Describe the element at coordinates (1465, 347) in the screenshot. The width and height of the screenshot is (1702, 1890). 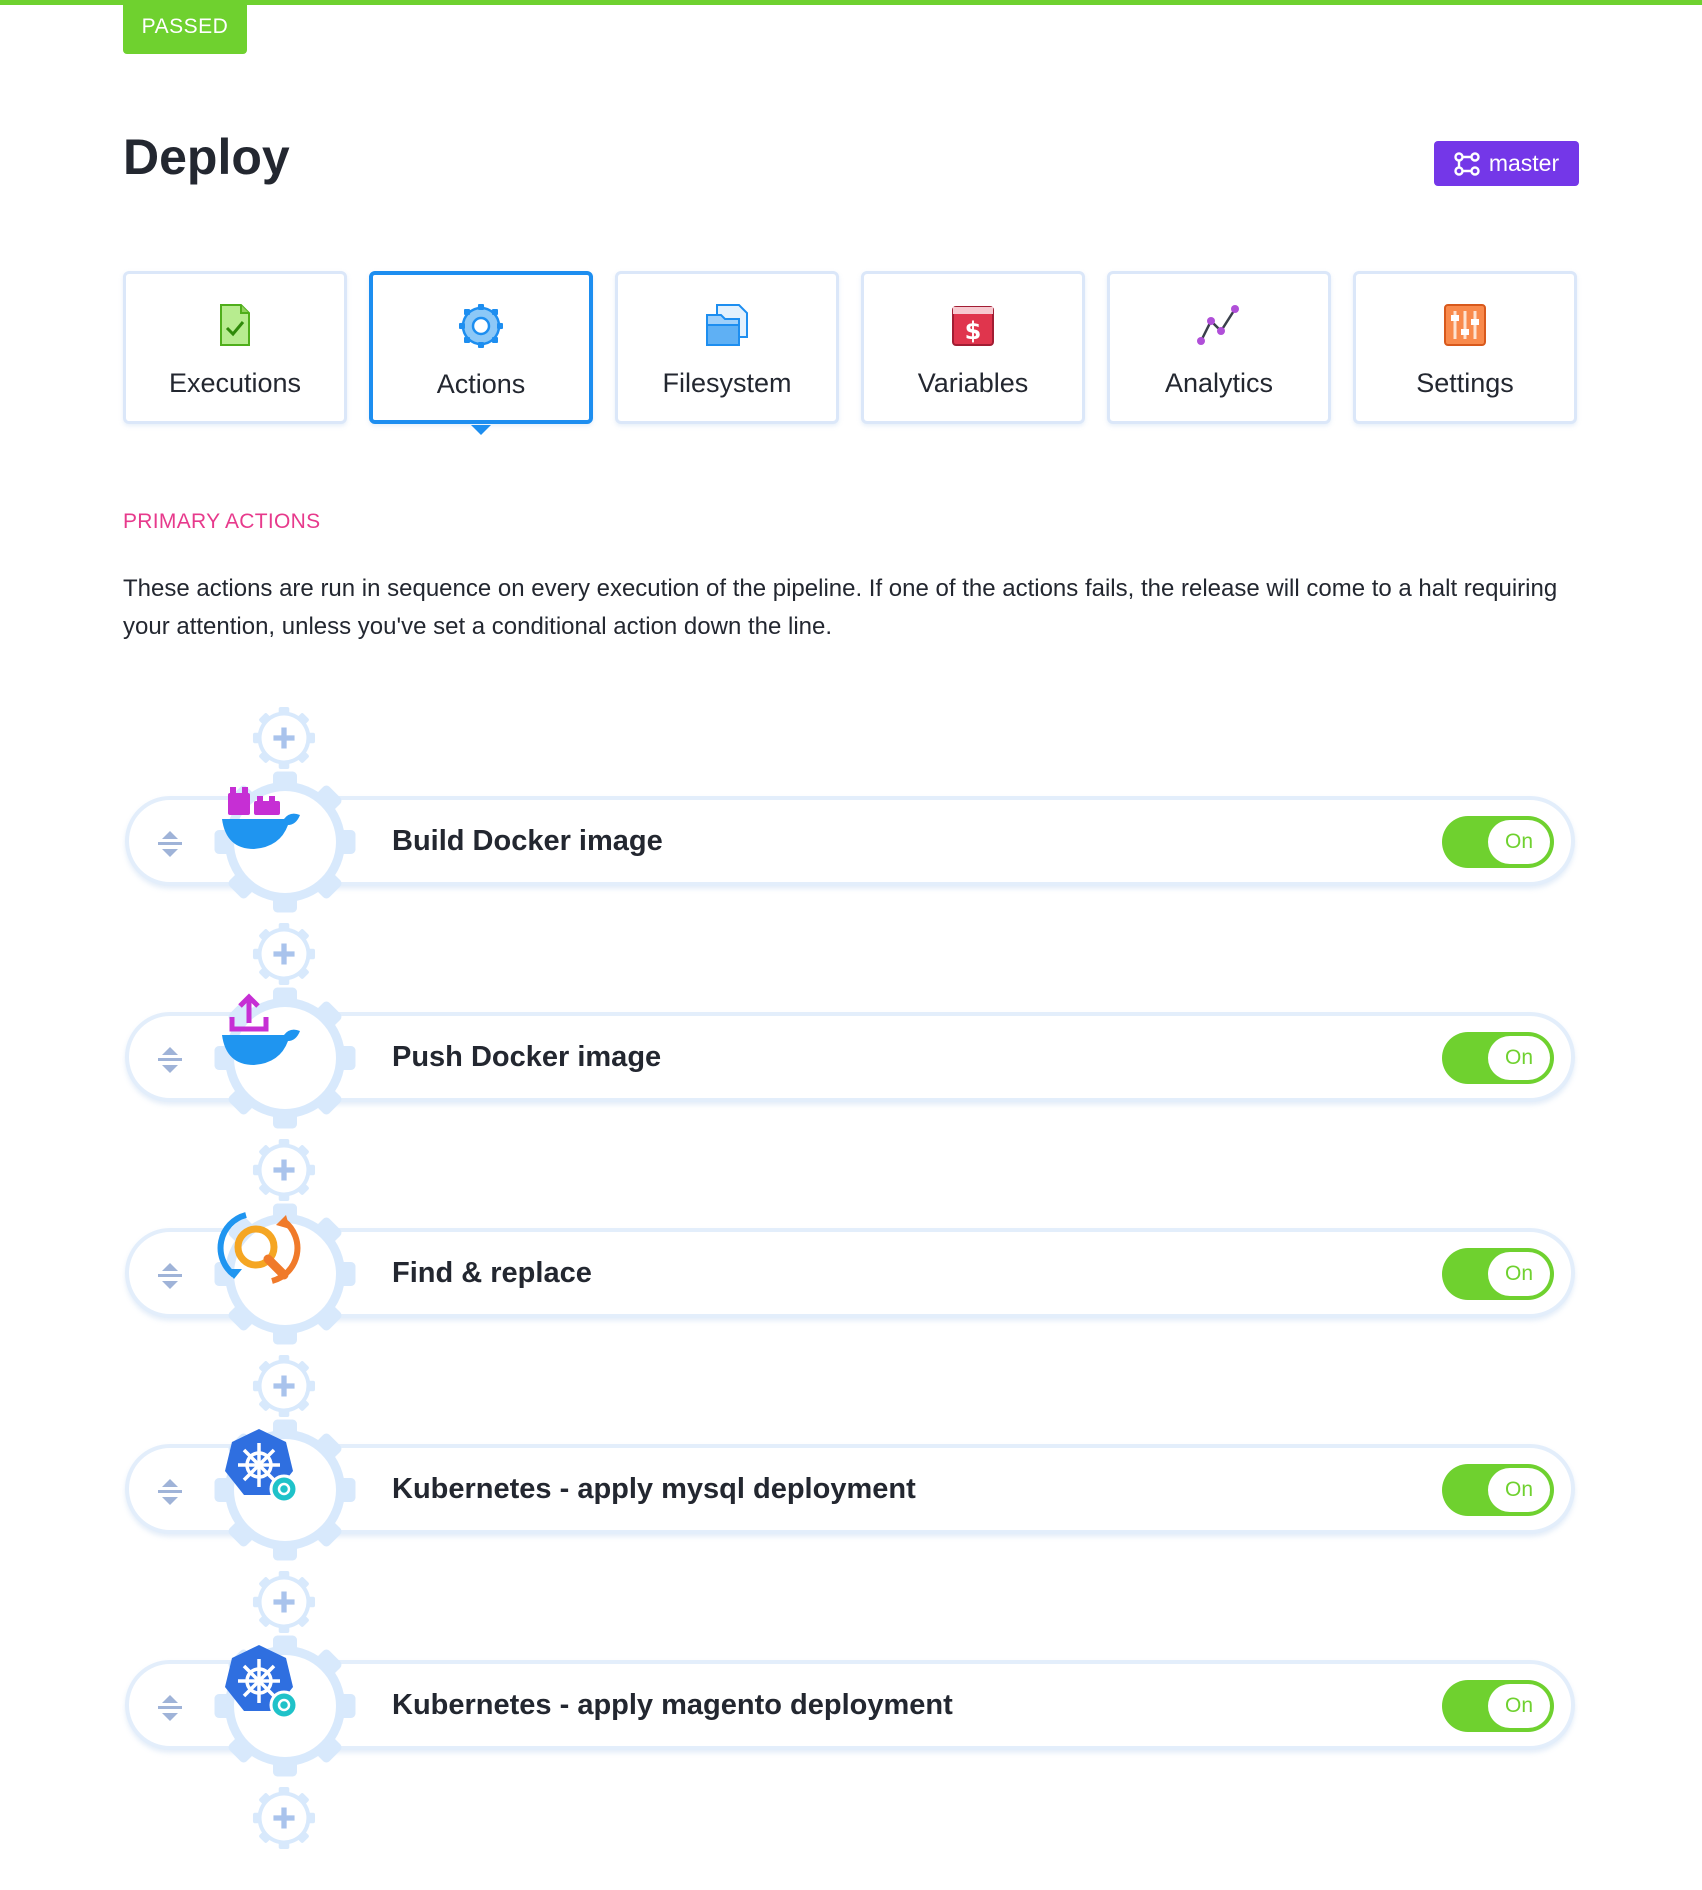
I see `tab-settings: Settings` at that location.